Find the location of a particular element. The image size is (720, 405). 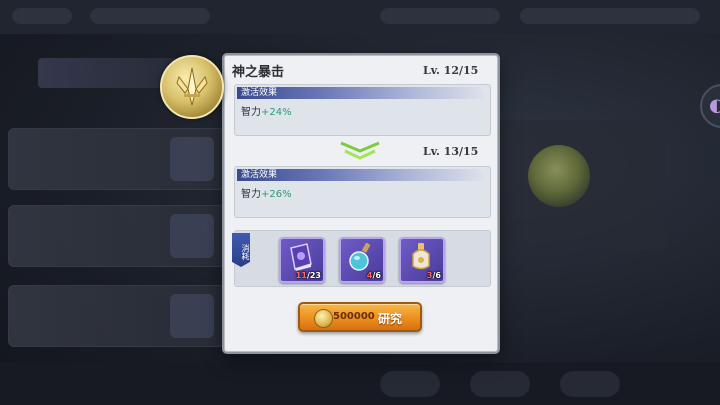

golden-bottle-icon is located at coordinates (421, 256).